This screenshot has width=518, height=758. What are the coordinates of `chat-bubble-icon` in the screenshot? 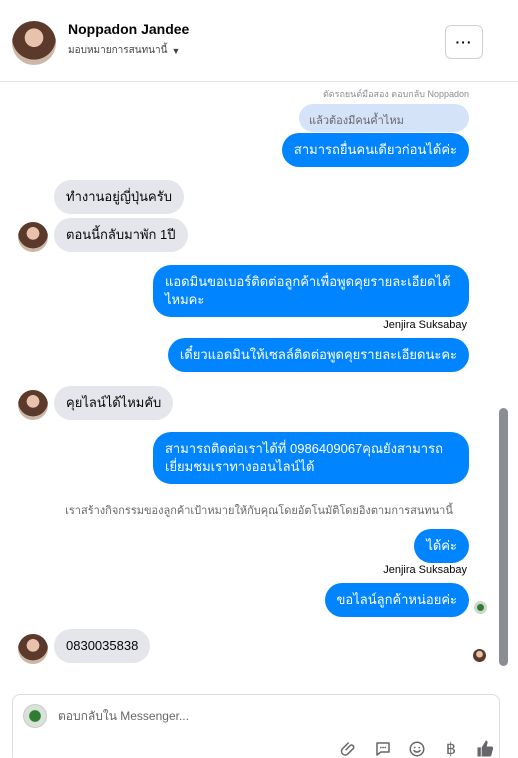 It's located at (383, 748).